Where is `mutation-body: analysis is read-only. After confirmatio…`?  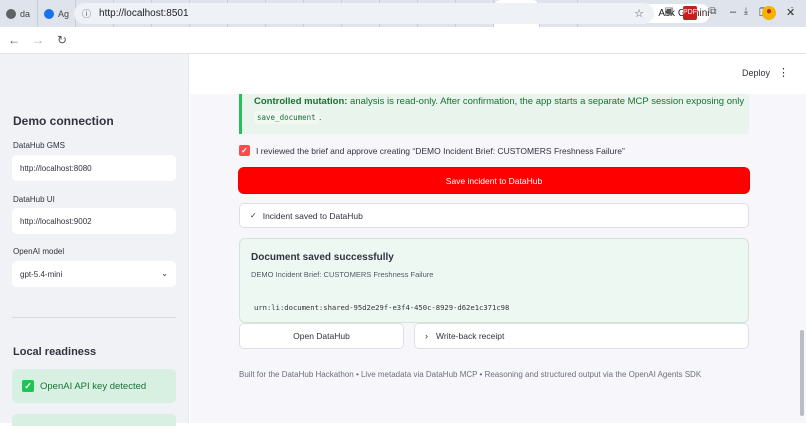
mutation-body: analysis is read-only. After confirmatio… is located at coordinates (547, 101).